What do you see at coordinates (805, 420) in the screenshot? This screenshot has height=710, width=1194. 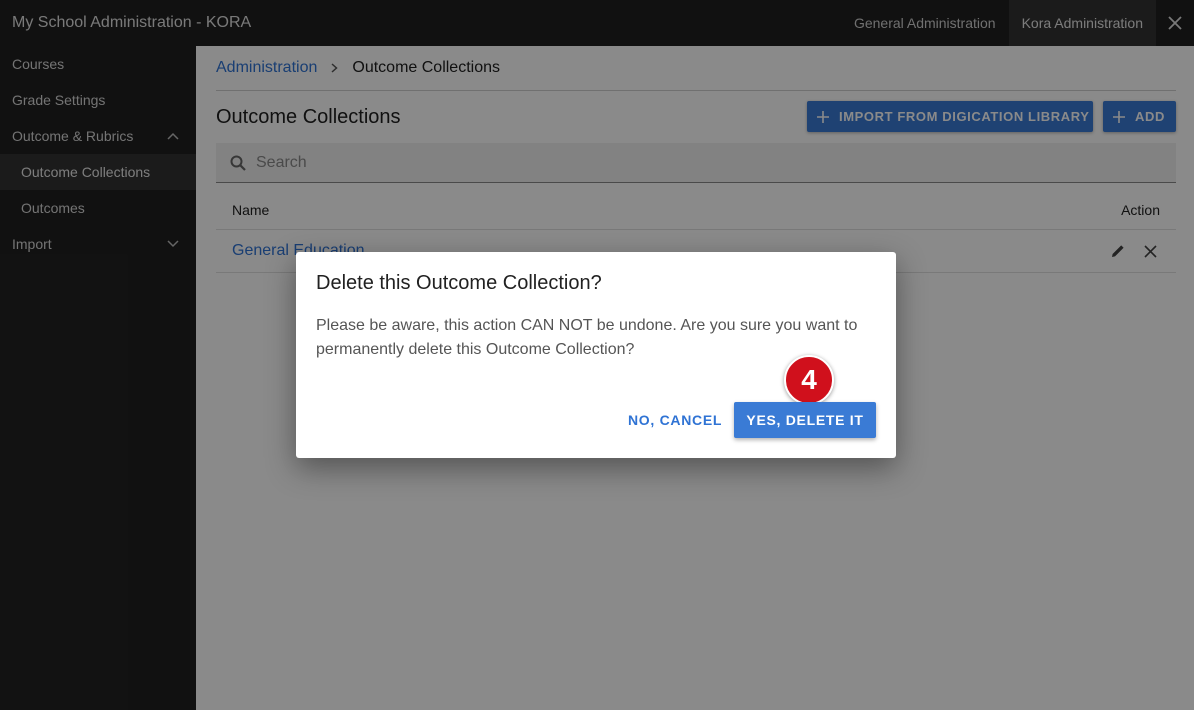 I see `confirm-delete-button: YES, DELETE IT` at bounding box center [805, 420].